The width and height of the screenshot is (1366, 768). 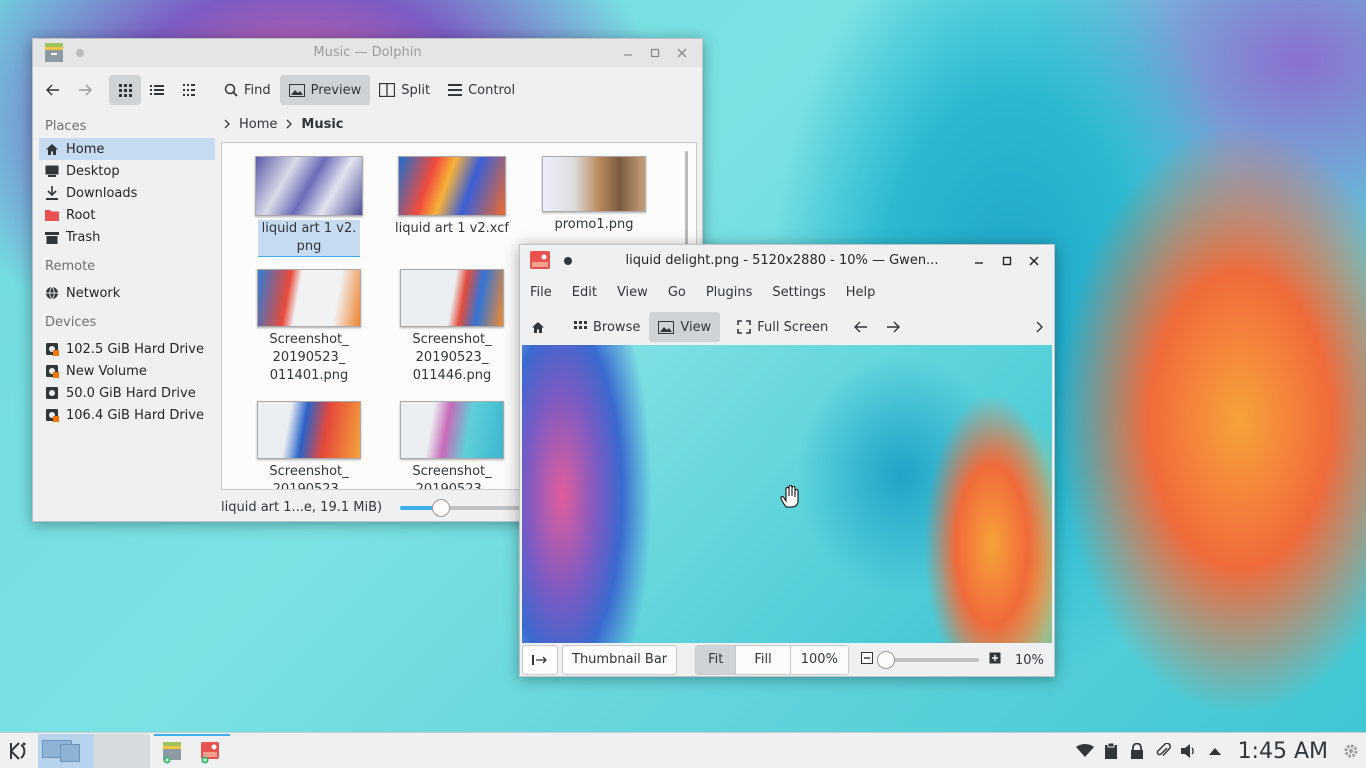 I want to click on arrow-right-icon, so click(x=85, y=90).